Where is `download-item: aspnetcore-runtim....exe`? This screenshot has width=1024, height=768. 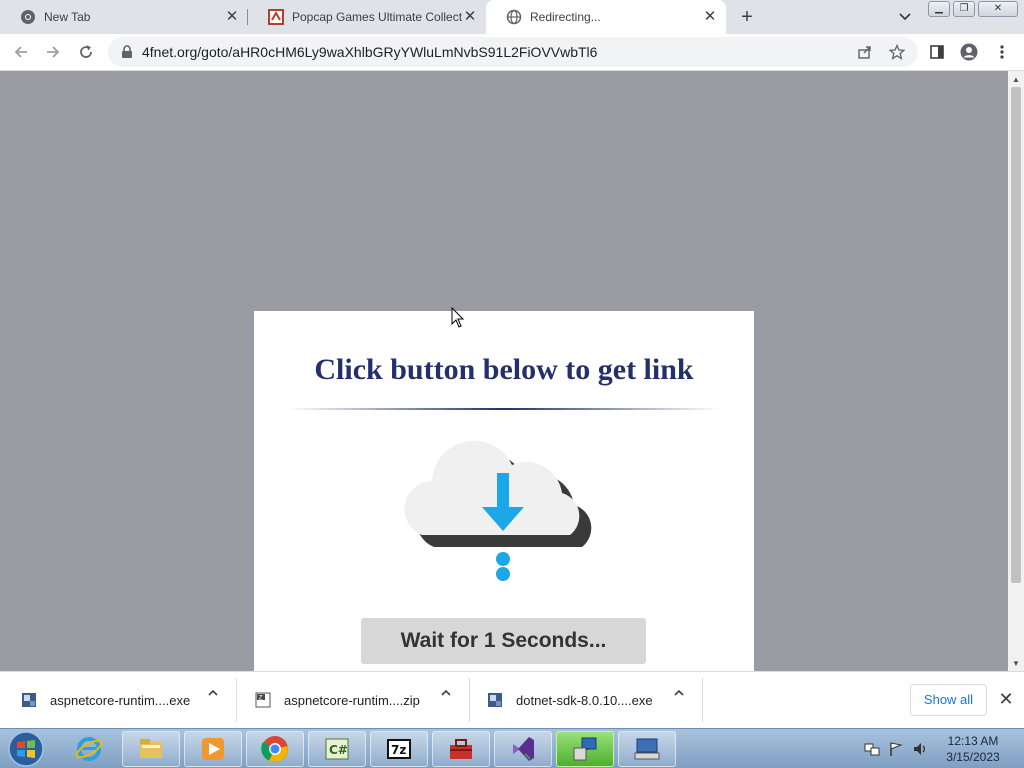 download-item: aspnetcore-runtim....exe is located at coordinates (110, 700).